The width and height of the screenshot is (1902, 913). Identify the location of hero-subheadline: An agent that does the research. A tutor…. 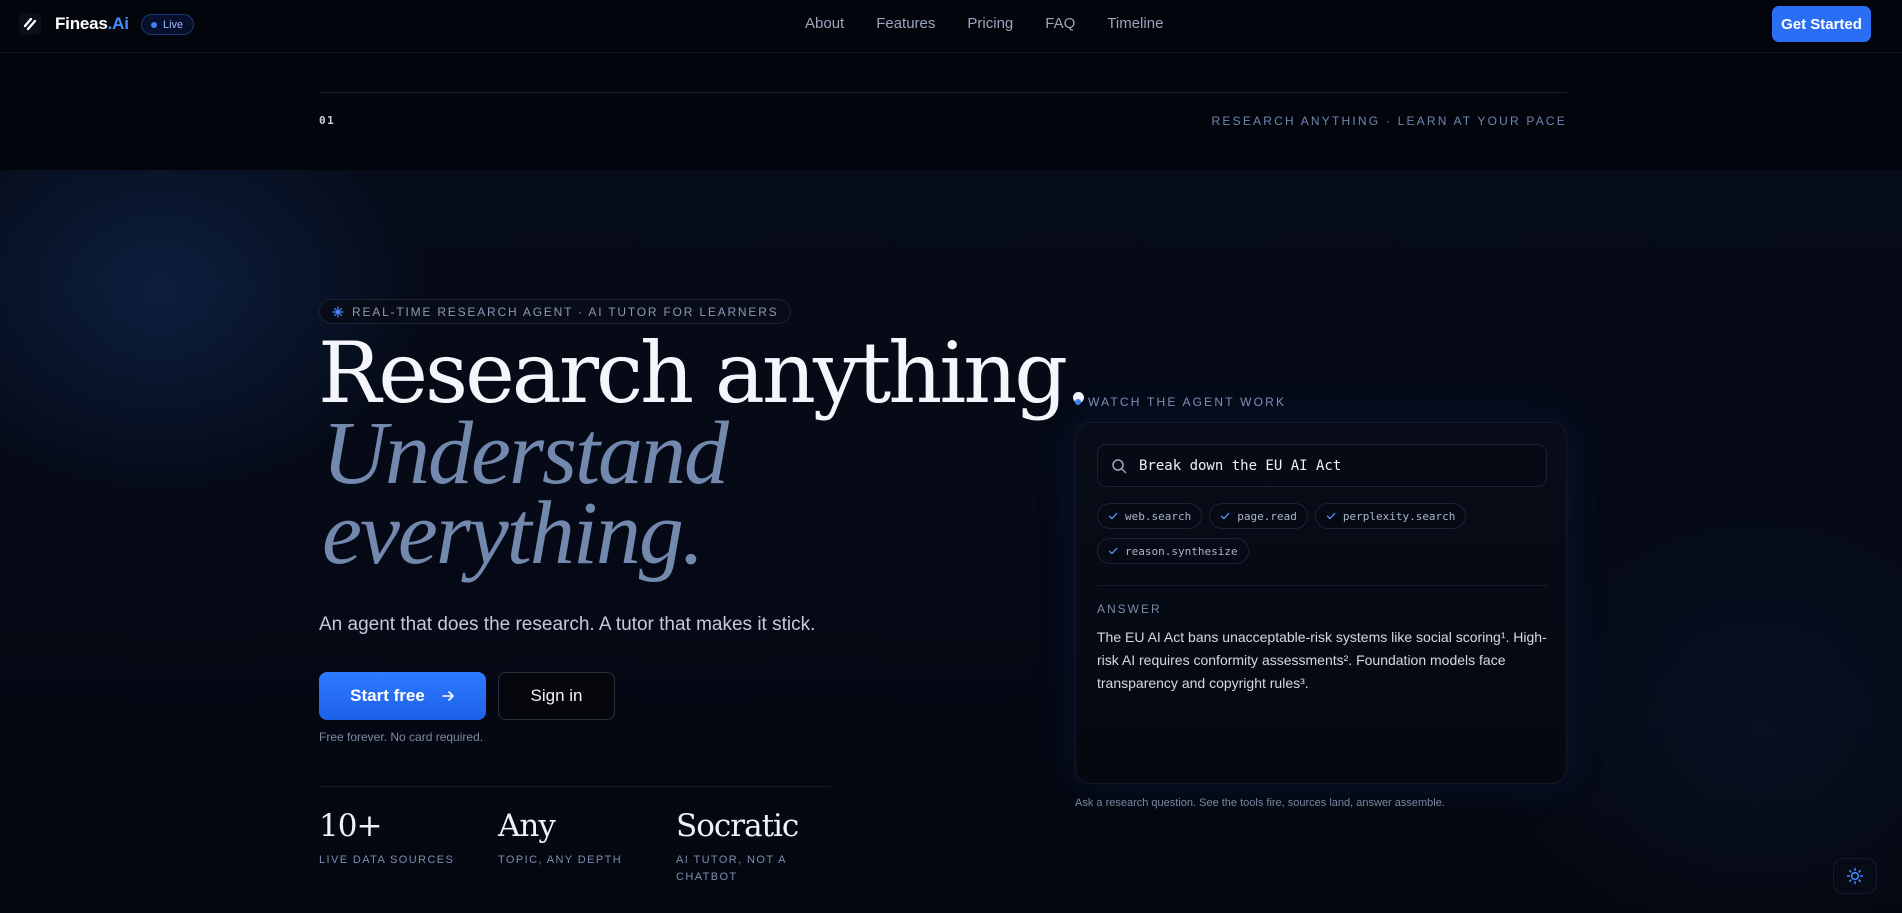
(567, 624).